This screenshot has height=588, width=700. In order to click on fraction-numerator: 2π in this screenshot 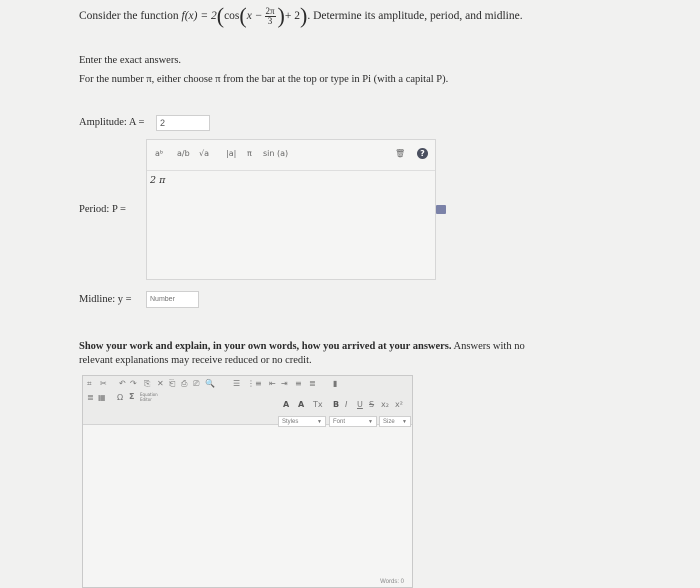, I will do `click(270, 11)`.